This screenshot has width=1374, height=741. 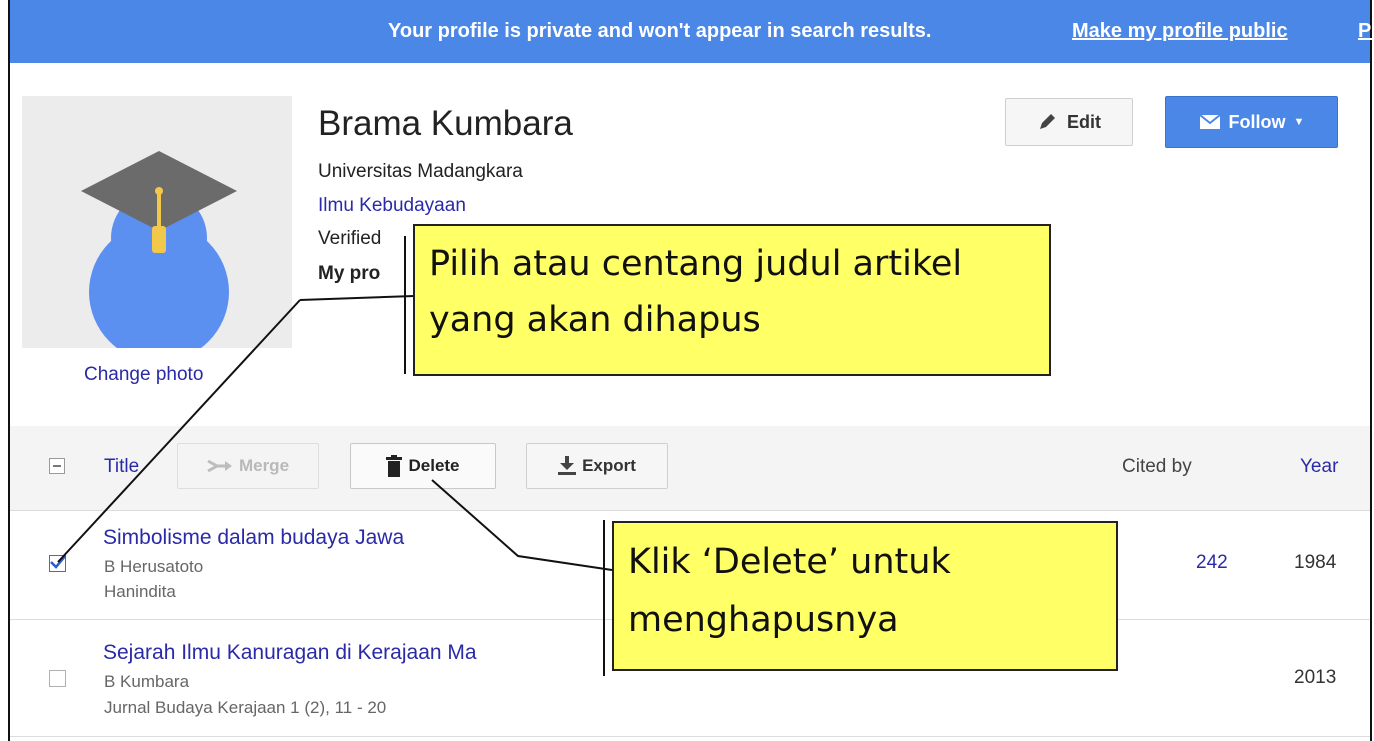 I want to click on profile-affiliation: Universitas Madangkara, so click(x=420, y=171).